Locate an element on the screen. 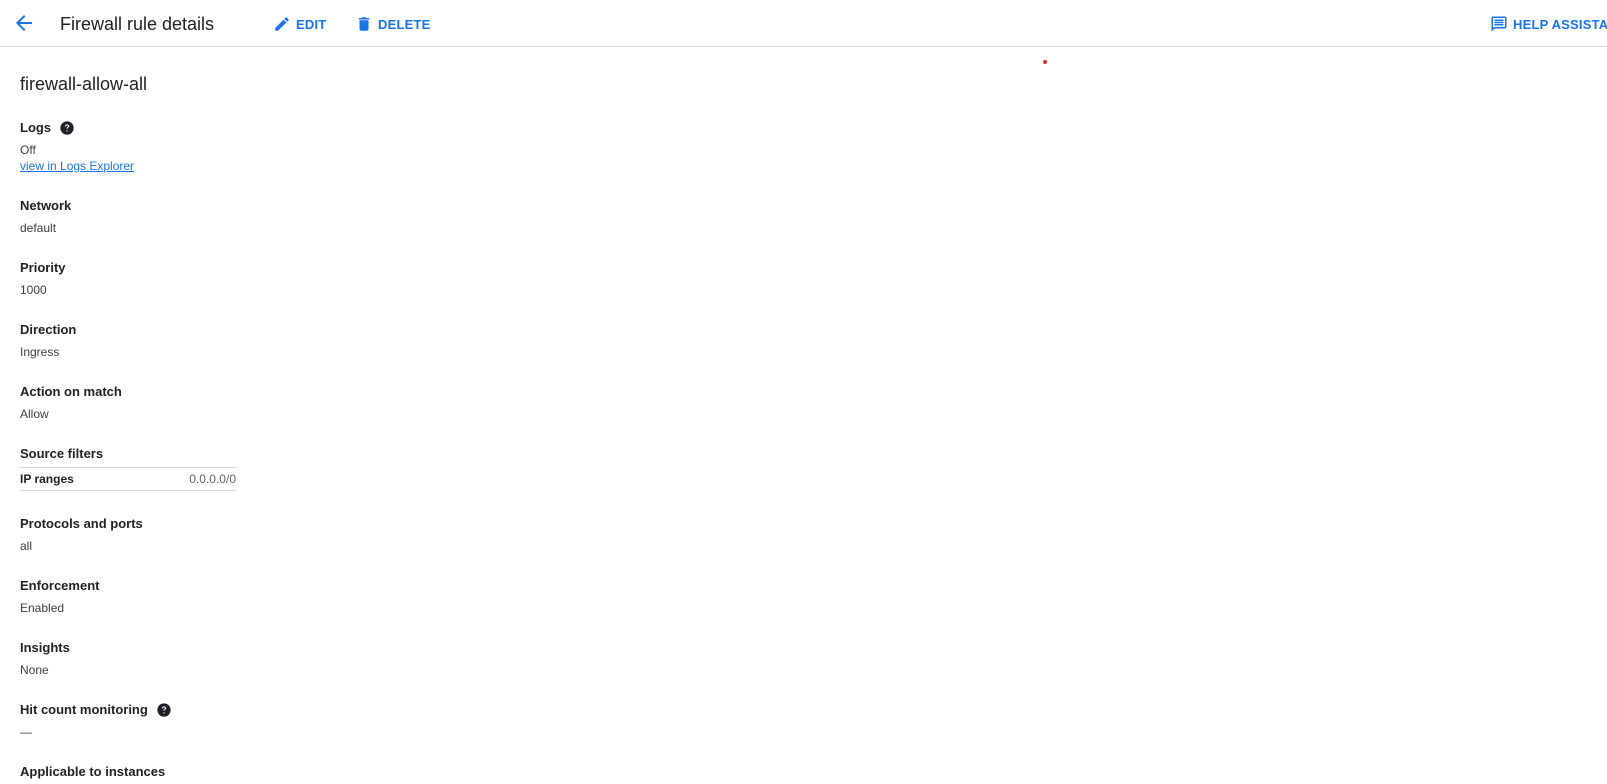  action-label: Action on match is located at coordinates (71, 391).